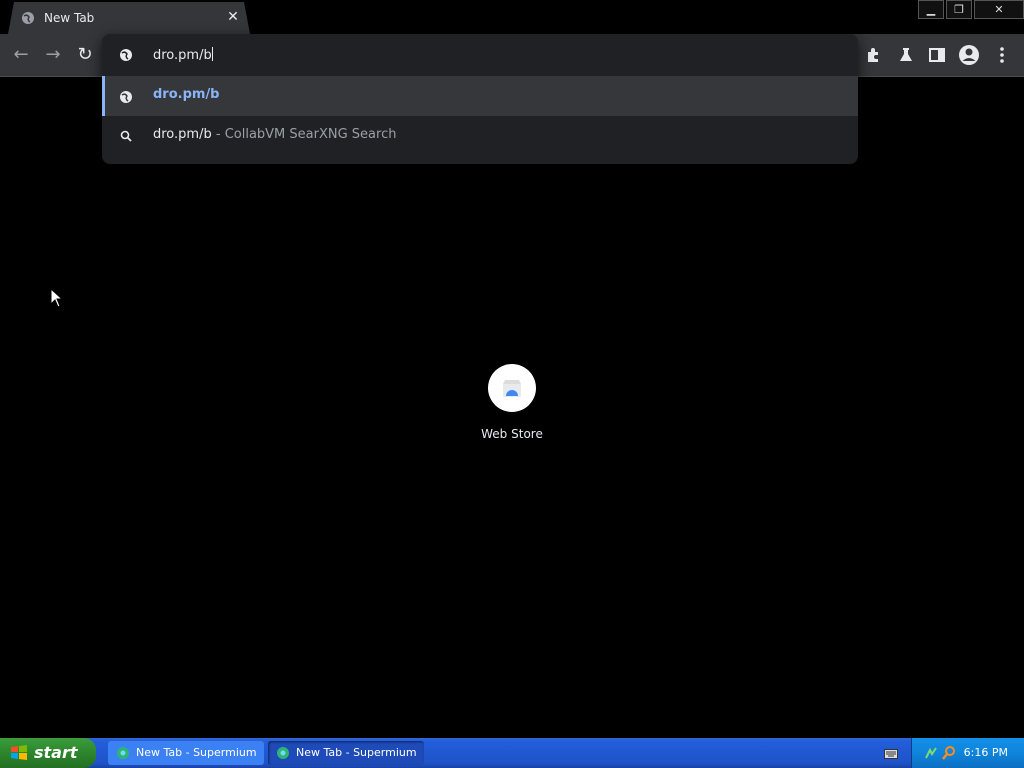 The image size is (1024, 768). Describe the element at coordinates (126, 136) in the screenshot. I see `search-icon` at that location.